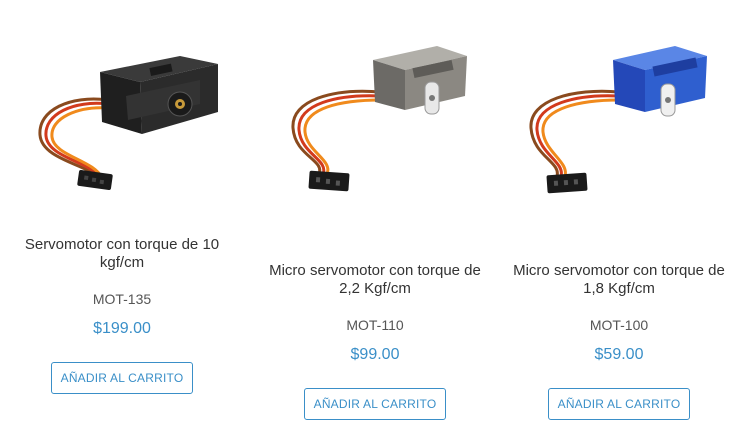  Describe the element at coordinates (122, 328) in the screenshot. I see `product-price: $199.00` at that location.